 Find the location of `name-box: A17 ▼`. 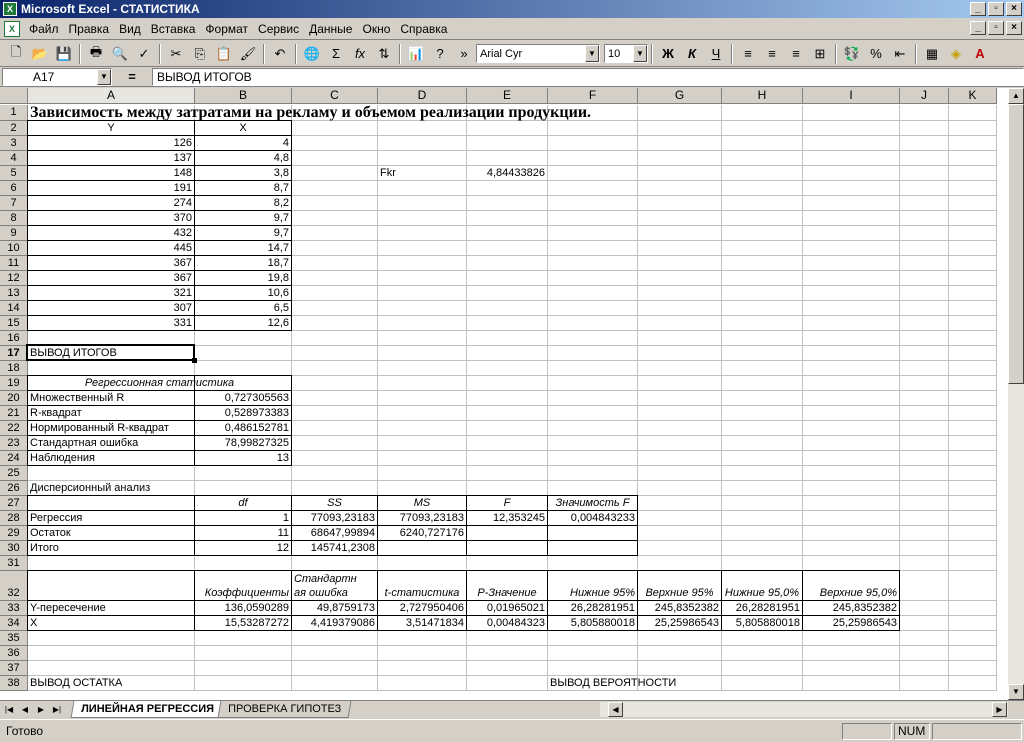

name-box: A17 ▼ is located at coordinates (57, 76).